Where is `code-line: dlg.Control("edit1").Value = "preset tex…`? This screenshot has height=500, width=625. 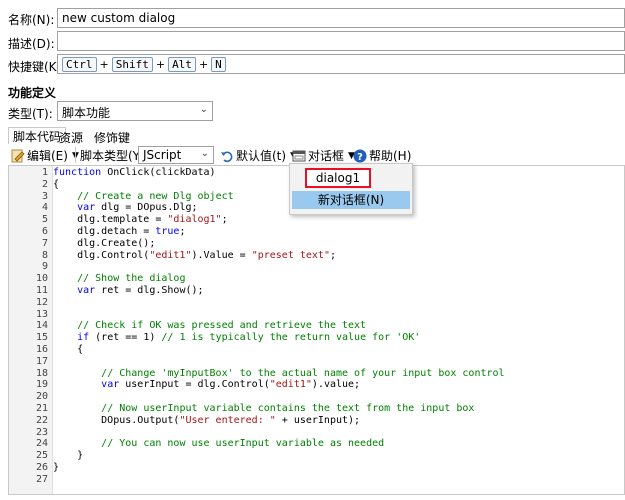 code-line: dlg.Control("edit1").Value = "preset tex… is located at coordinates (195, 255).